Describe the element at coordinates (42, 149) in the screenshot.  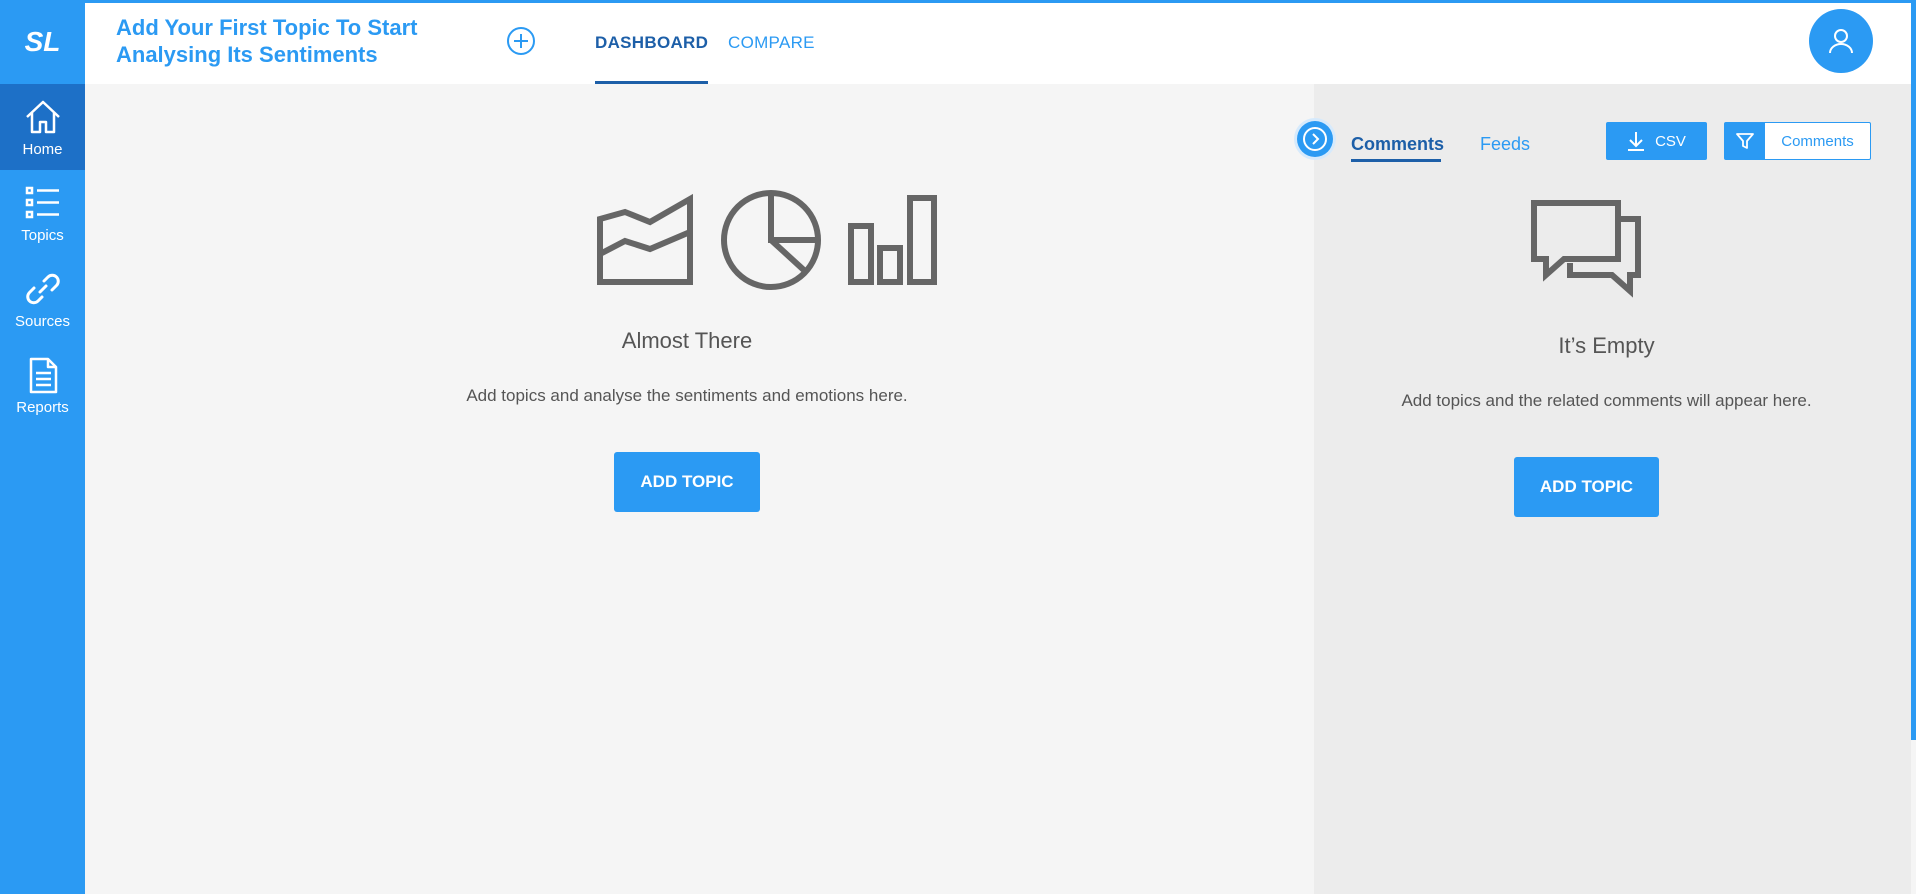
I see `sidebar-item-label: Home` at that location.